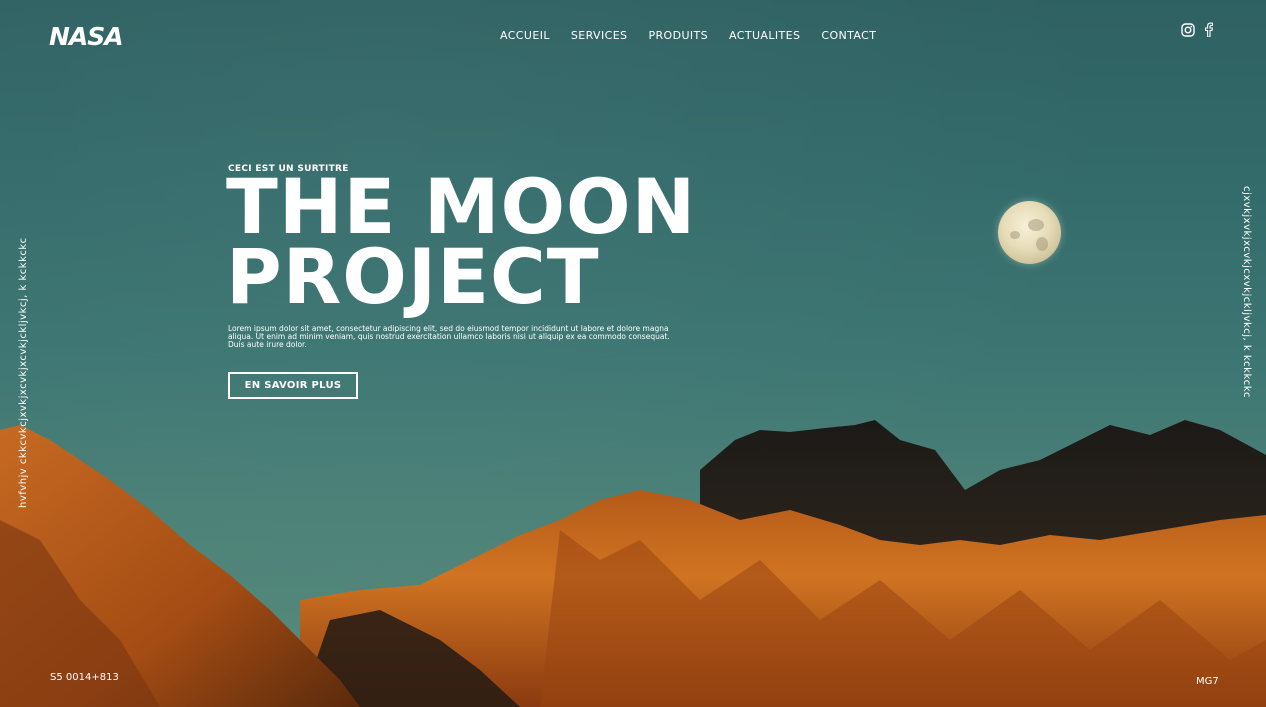  What do you see at coordinates (84, 677) in the screenshot?
I see `coordinates-label: S5 0014+813` at bounding box center [84, 677].